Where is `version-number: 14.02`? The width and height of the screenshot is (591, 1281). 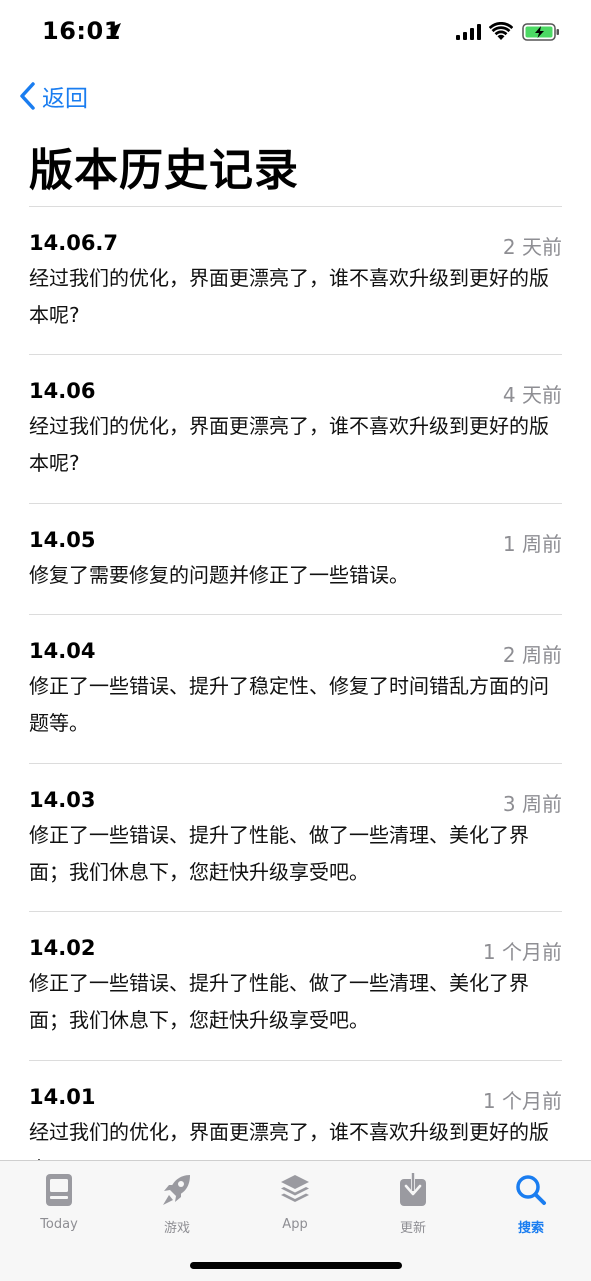
version-number: 14.02 is located at coordinates (62, 948).